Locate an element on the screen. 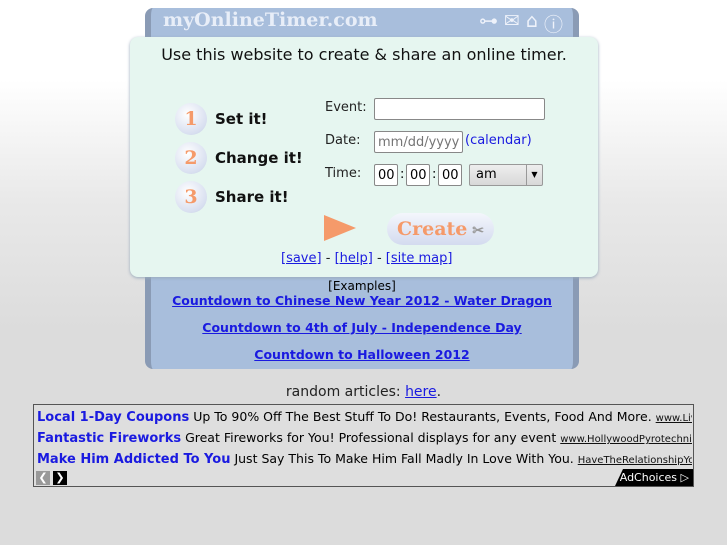 The height and width of the screenshot is (545, 727). chevron-down-icon: ▼ is located at coordinates (534, 175).